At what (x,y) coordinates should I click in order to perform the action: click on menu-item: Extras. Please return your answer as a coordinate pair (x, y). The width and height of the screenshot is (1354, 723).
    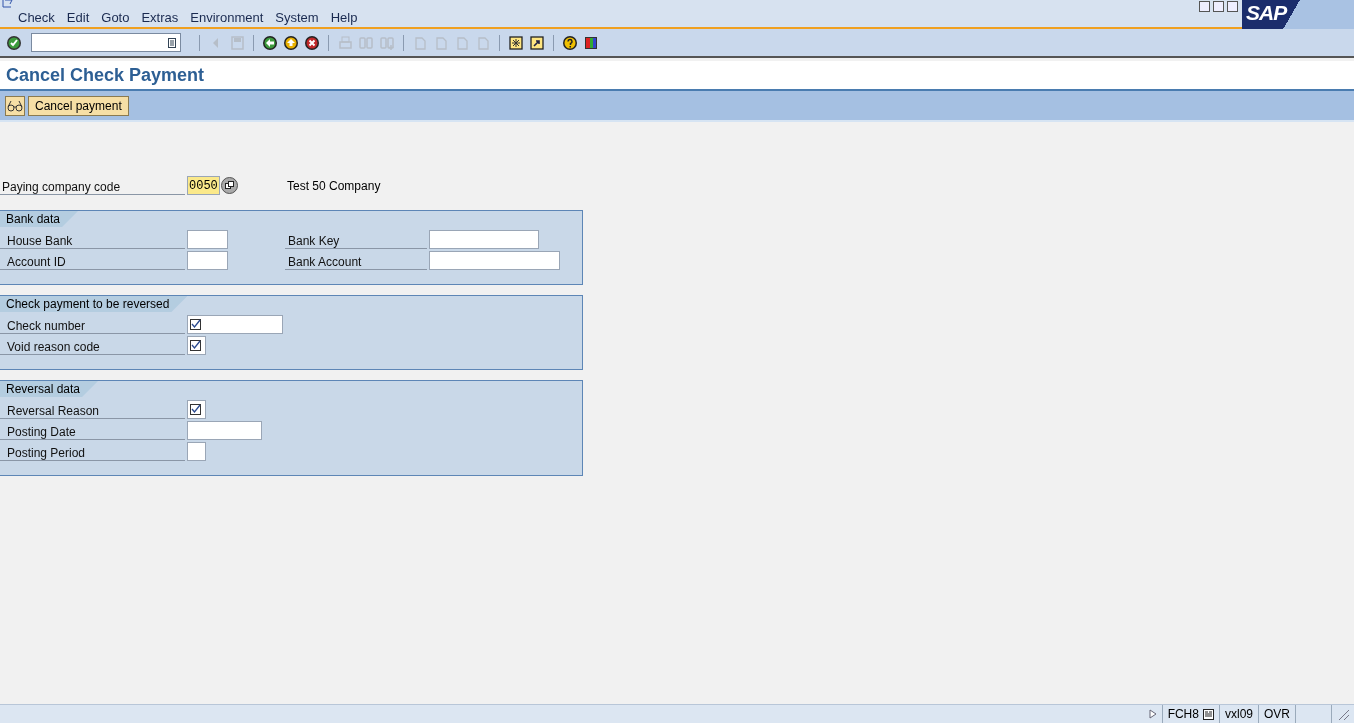
    Looking at the image, I should click on (160, 18).